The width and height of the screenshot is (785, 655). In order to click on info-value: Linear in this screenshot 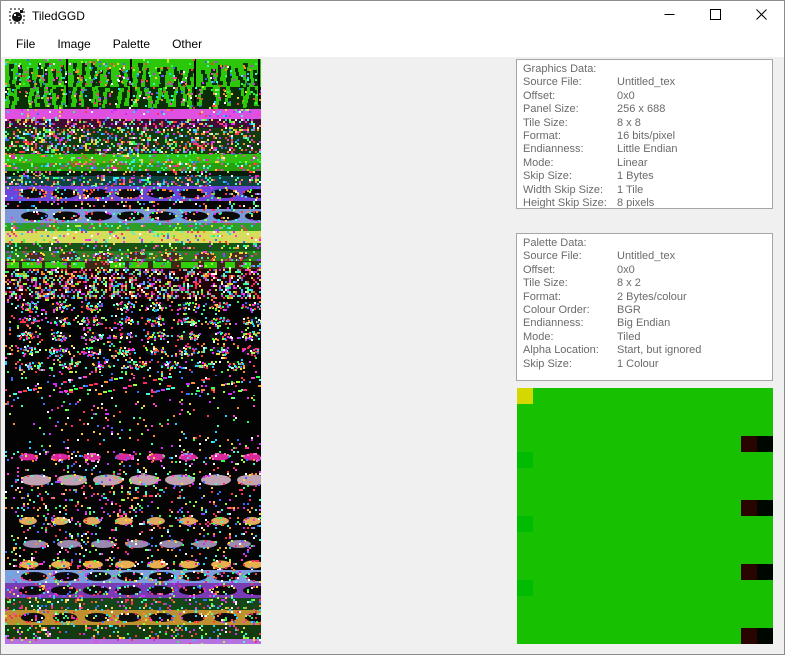, I will do `click(632, 162)`.